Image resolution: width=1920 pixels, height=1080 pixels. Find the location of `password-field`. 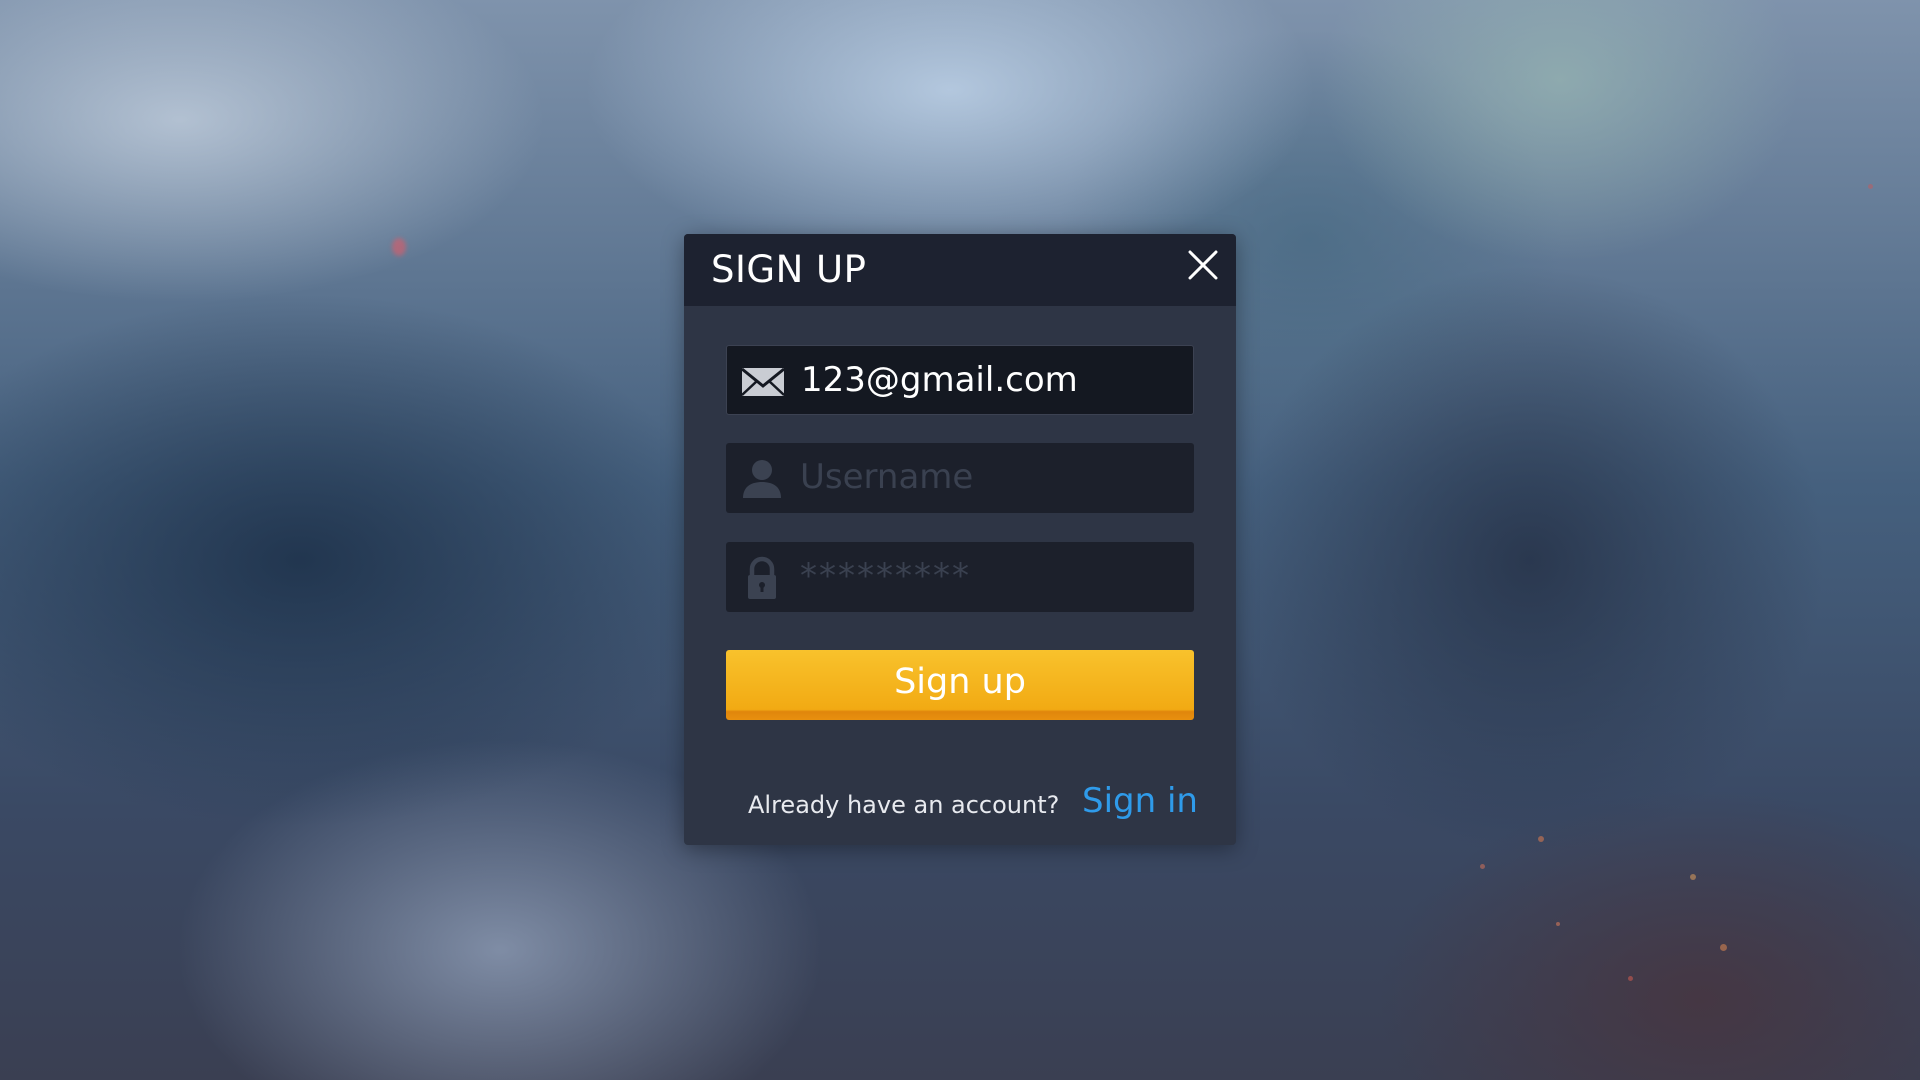

password-field is located at coordinates (960, 577).